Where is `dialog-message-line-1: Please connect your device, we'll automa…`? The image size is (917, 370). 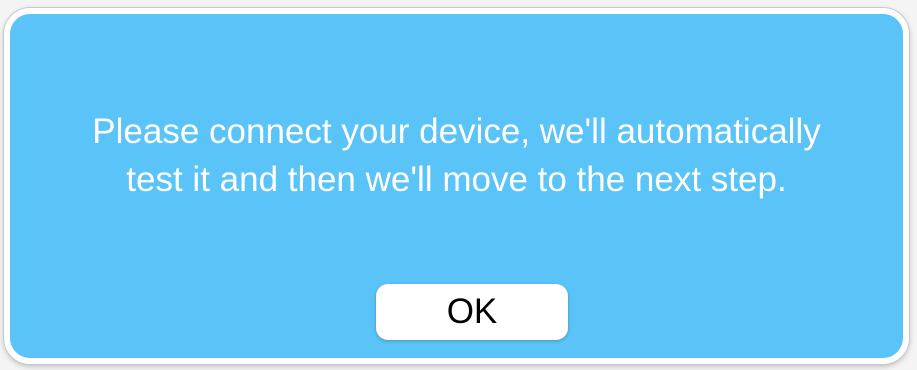 dialog-message-line-1: Please connect your device, we'll automa… is located at coordinates (456, 131).